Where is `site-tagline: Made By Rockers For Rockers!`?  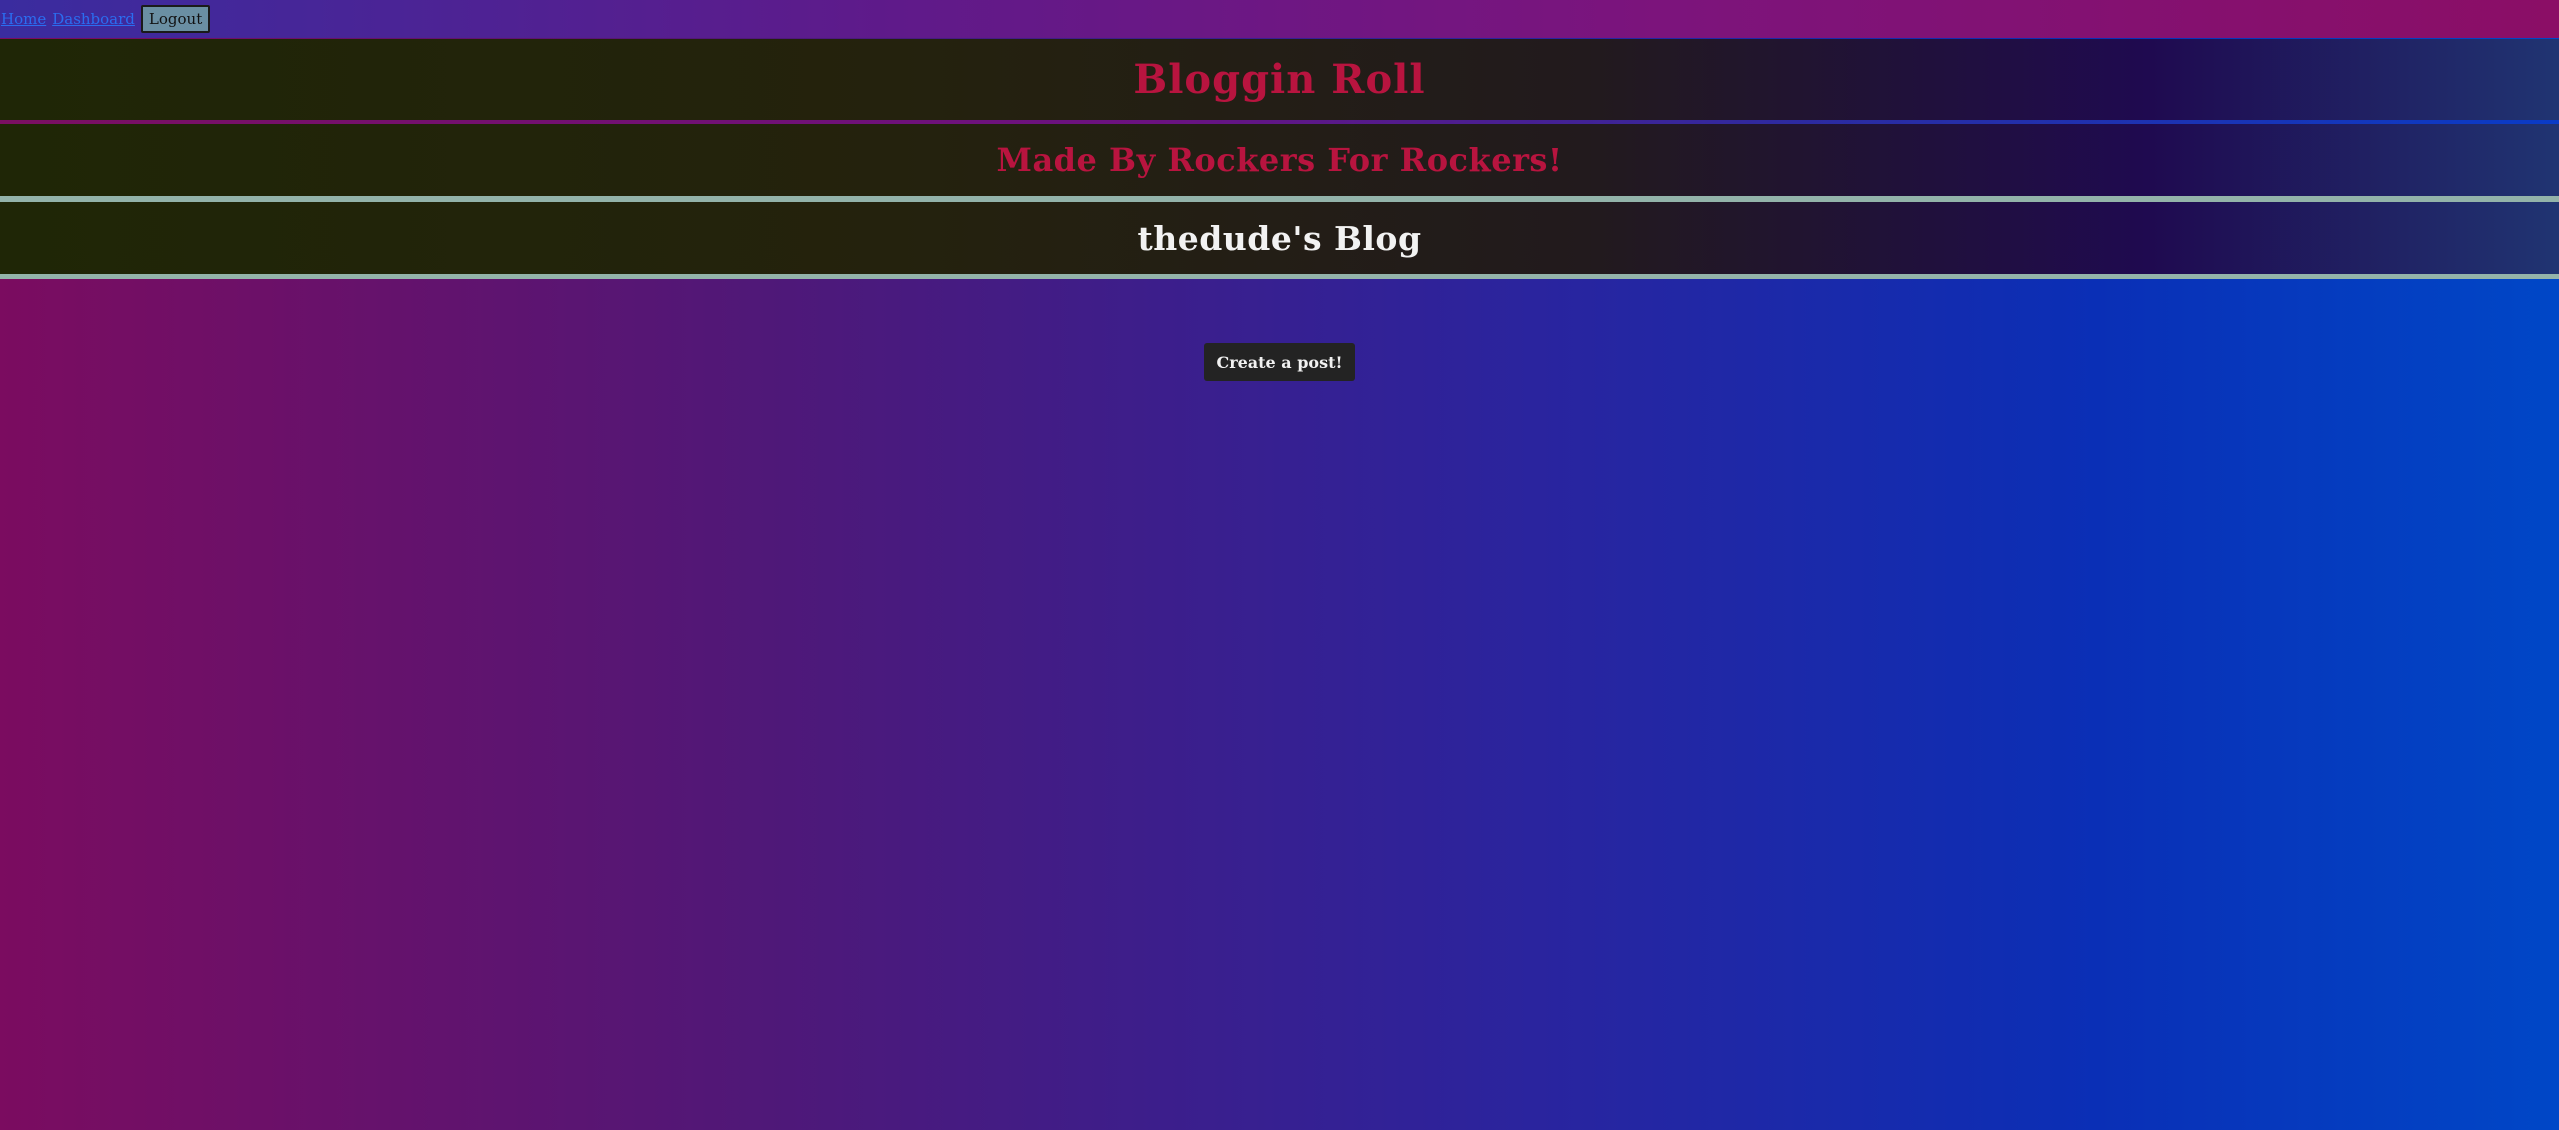
site-tagline: Made By Rockers For Rockers! is located at coordinates (1279, 160).